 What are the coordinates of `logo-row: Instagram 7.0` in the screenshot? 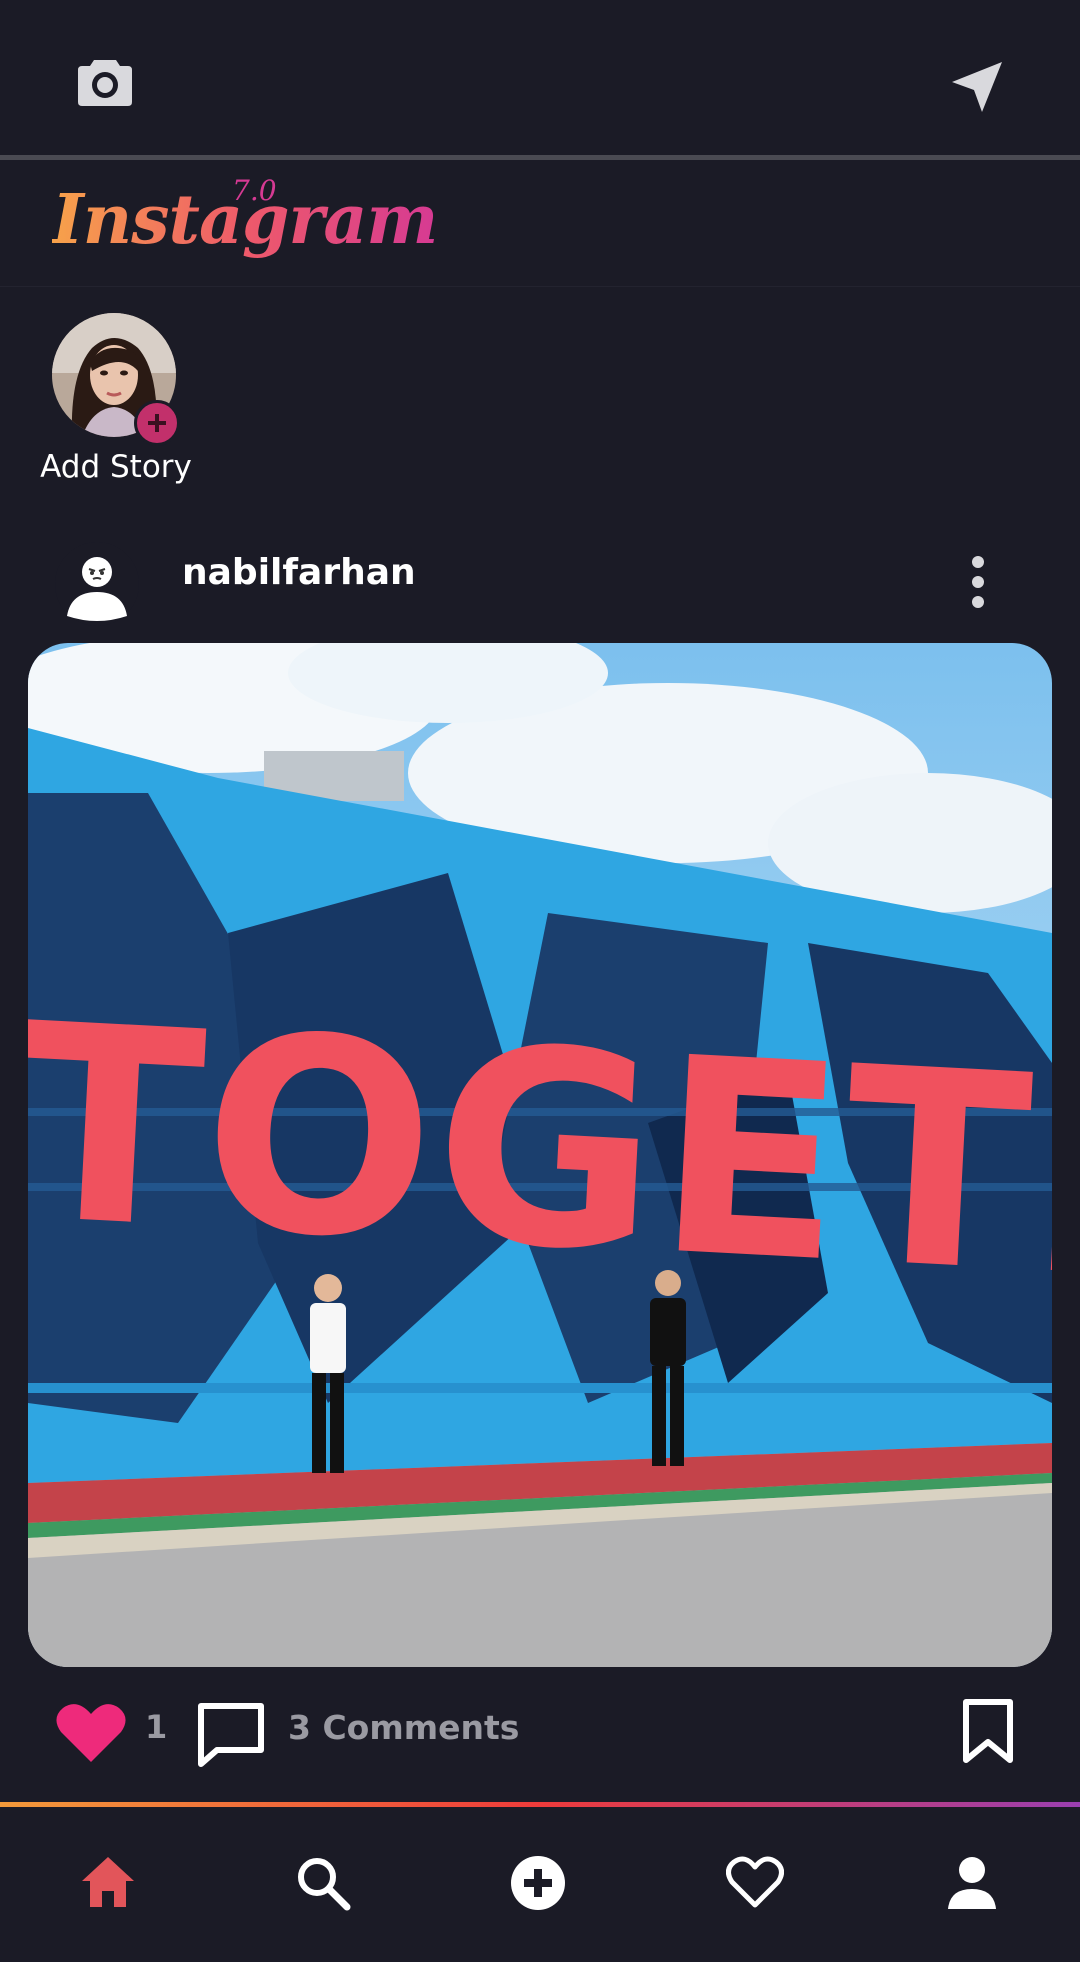 It's located at (540, 223).